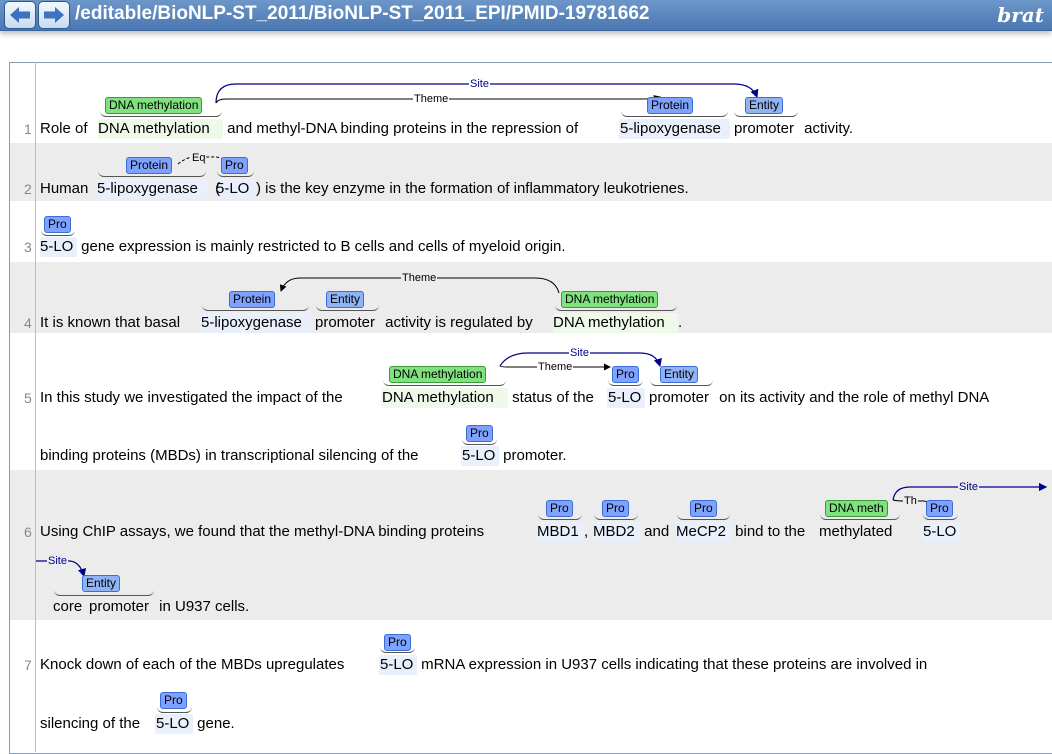 Image resolution: width=1052 pixels, height=754 pixels. Describe the element at coordinates (1020, 15) in the screenshot. I see `brat-logo: brat` at that location.